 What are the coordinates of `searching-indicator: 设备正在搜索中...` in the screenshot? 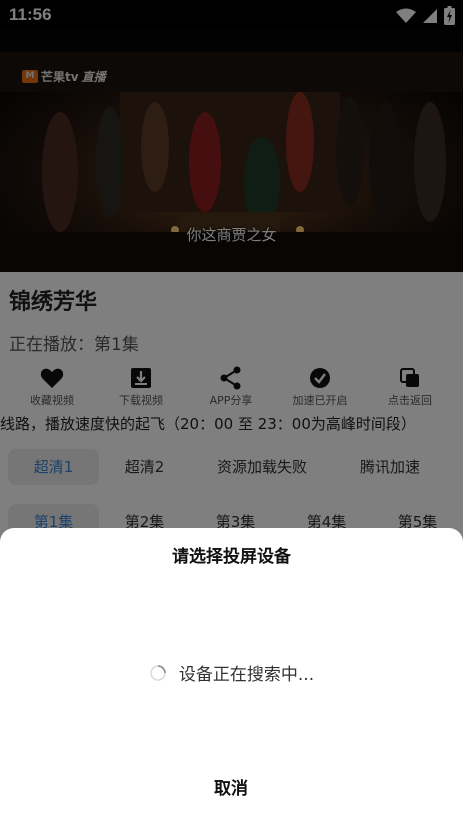 It's located at (231, 672).